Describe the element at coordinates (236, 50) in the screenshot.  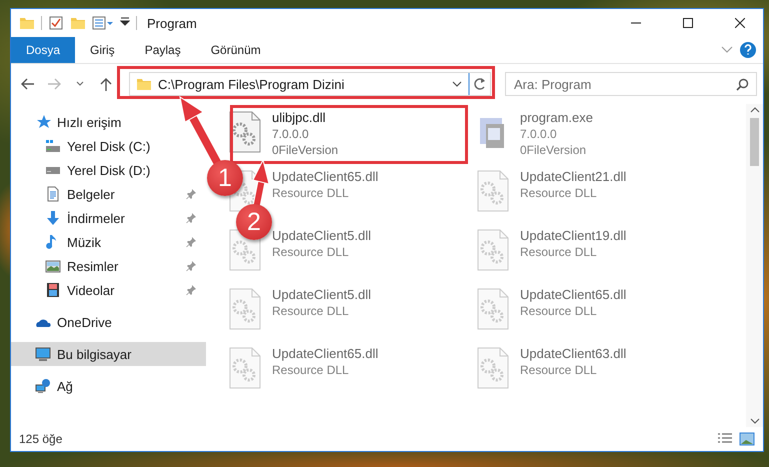
I see `ribbon-tab: Görünüm` at that location.